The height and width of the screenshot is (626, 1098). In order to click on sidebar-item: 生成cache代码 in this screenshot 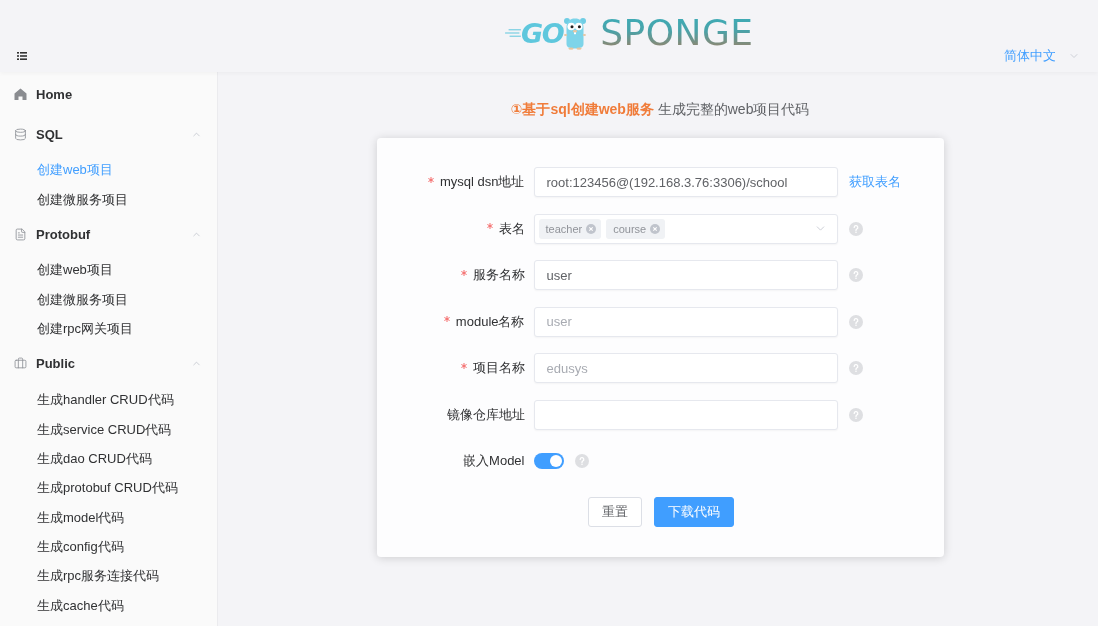, I will do `click(108, 606)`.